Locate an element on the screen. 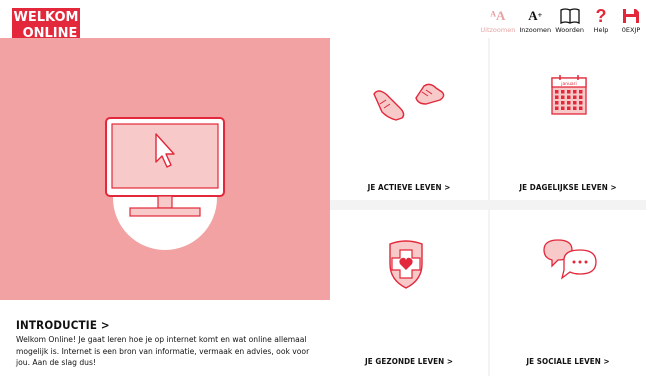 Image resolution: width=646 pixels, height=376 pixels. book-icon is located at coordinates (569, 16).